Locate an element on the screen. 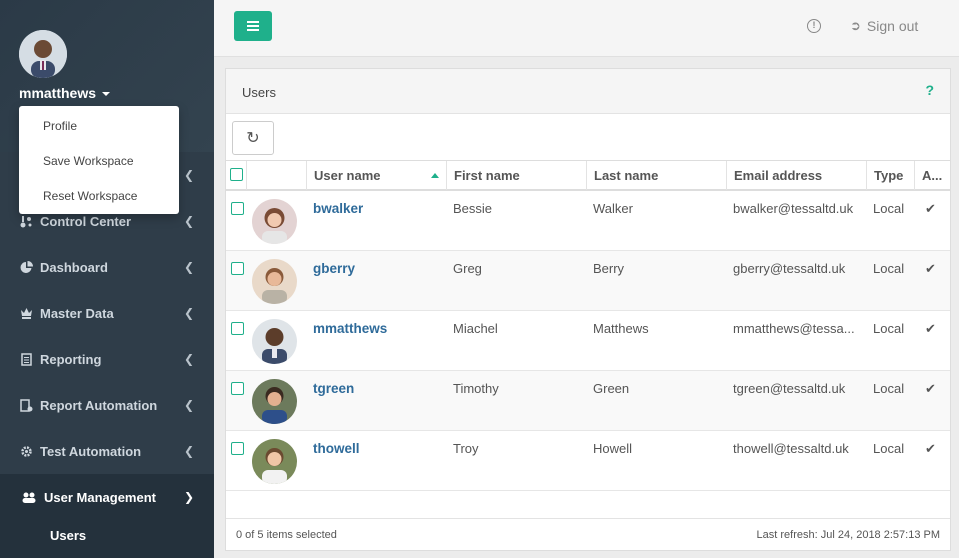 The height and width of the screenshot is (558, 959). user-dropdown-menu: Profile Save Workspace Reset Workspace is located at coordinates (99, 160).